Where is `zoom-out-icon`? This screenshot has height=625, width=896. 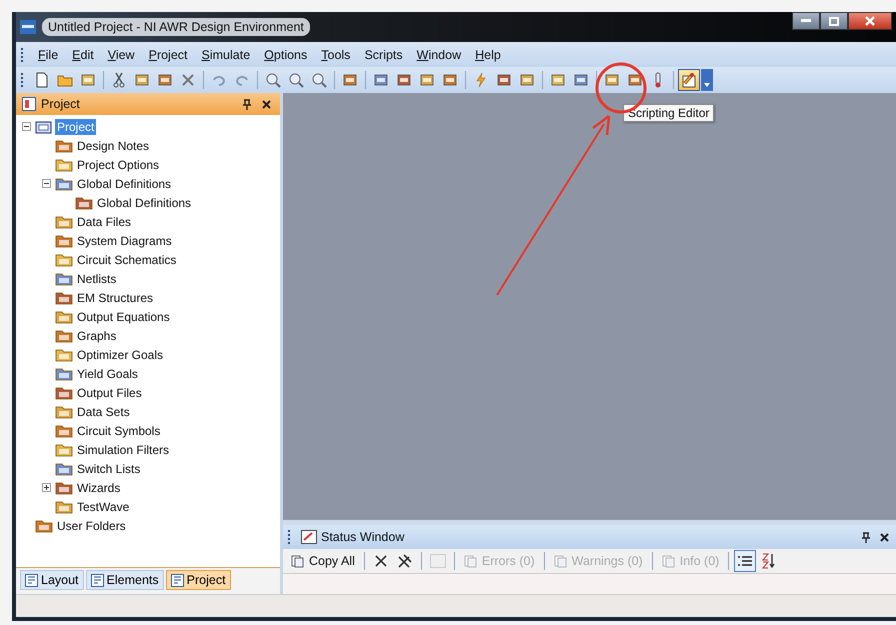
zoom-out-icon is located at coordinates (296, 80).